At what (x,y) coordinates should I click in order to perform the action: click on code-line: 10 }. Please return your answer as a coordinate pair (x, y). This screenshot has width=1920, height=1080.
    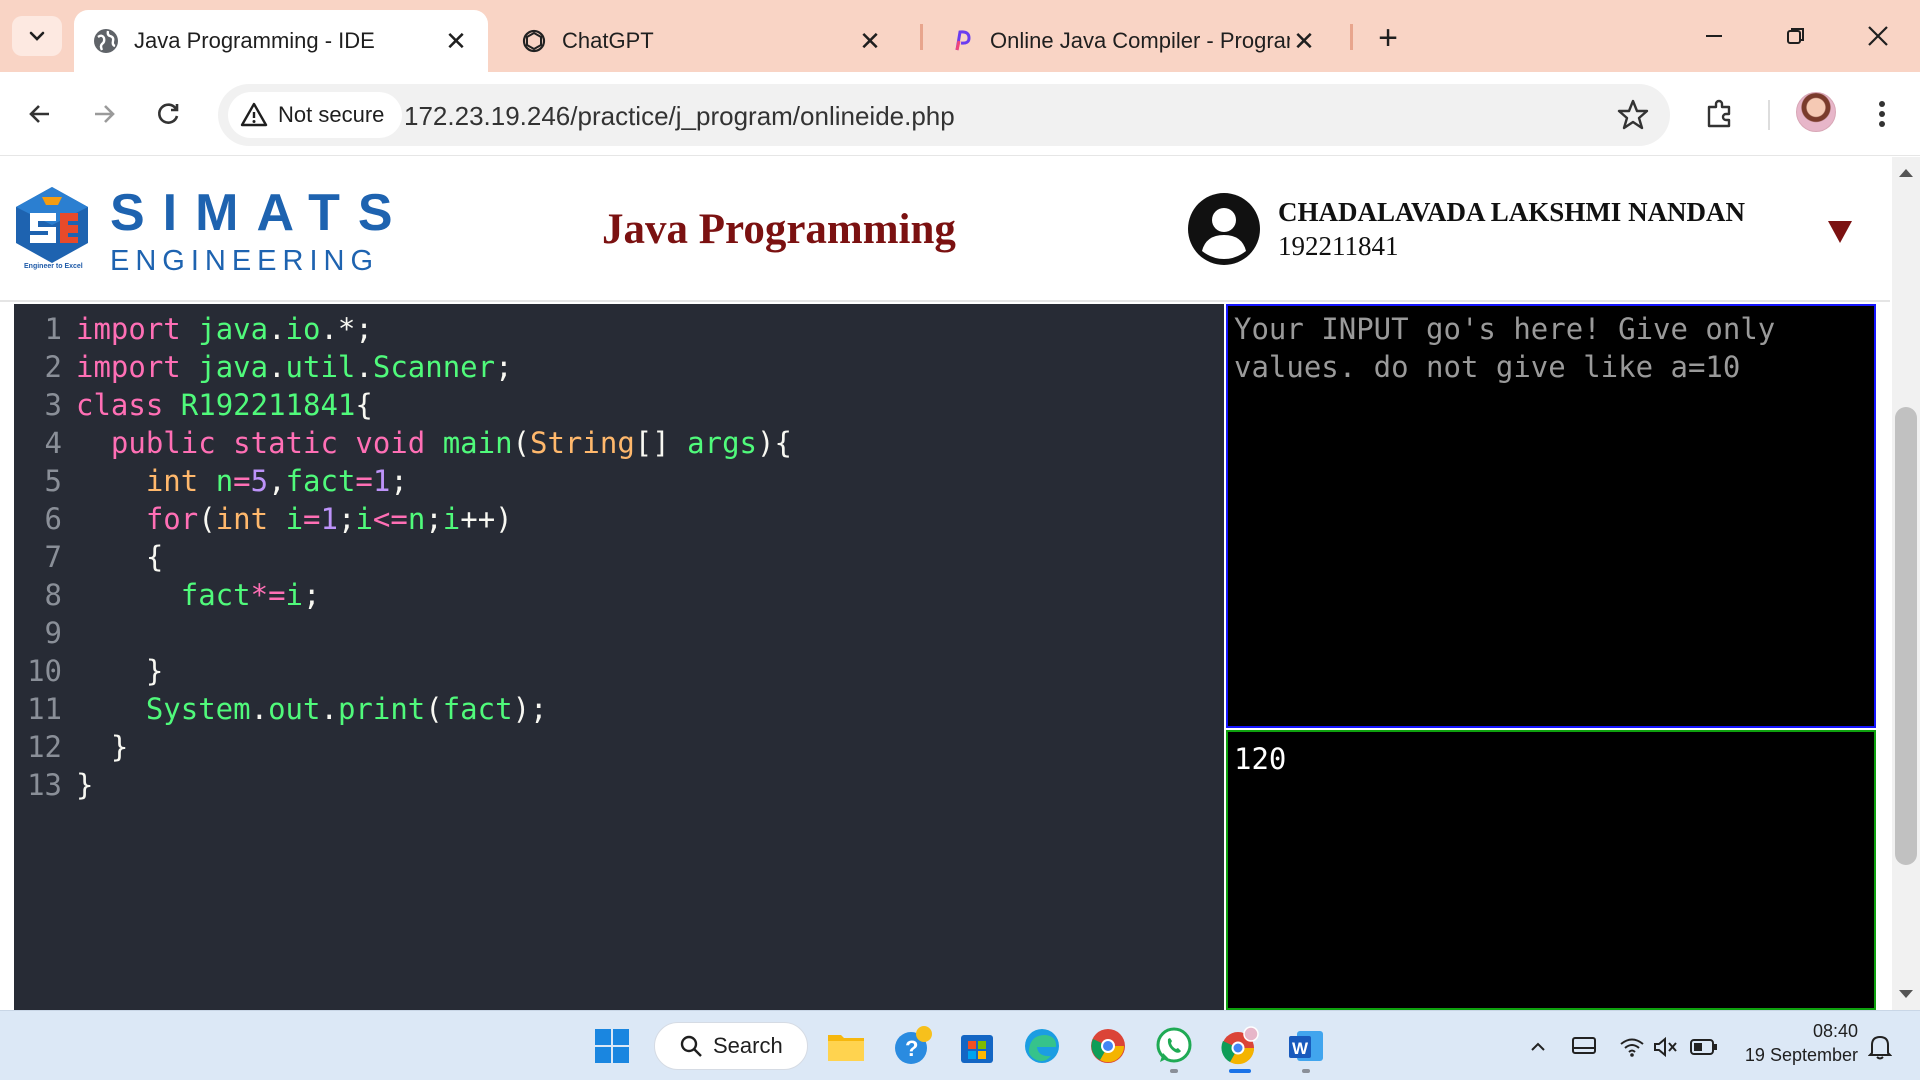
    Looking at the image, I should click on (88, 671).